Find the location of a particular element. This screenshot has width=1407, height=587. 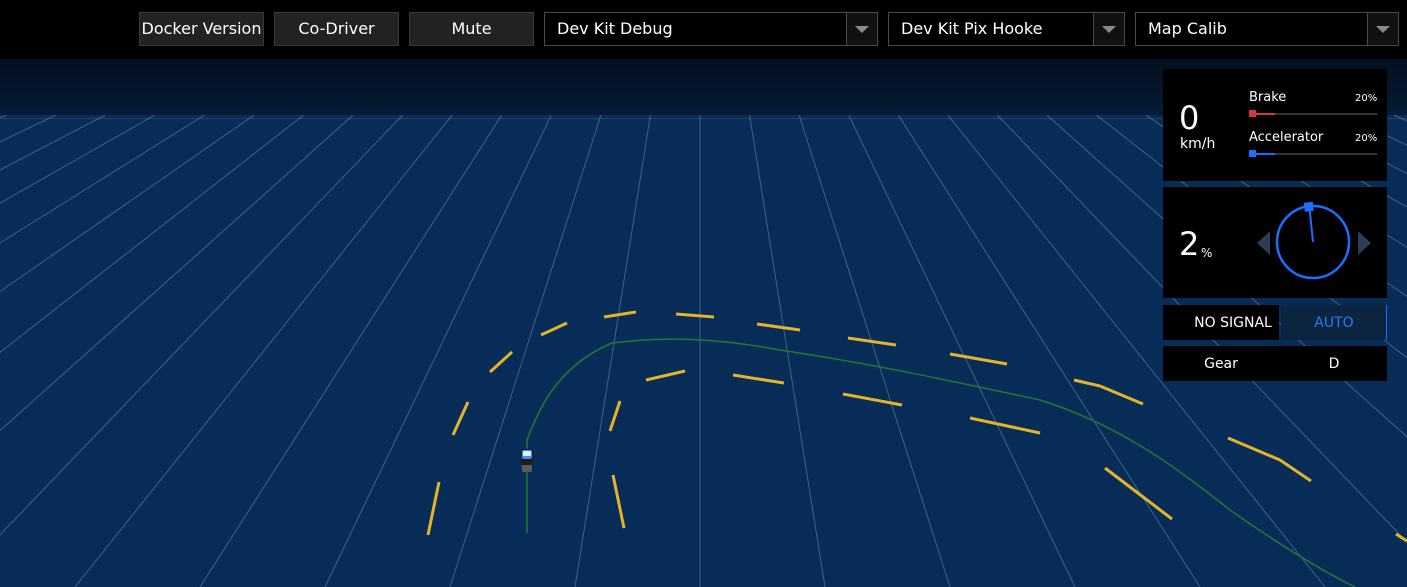

accelerator-knob is located at coordinates (1252, 153).